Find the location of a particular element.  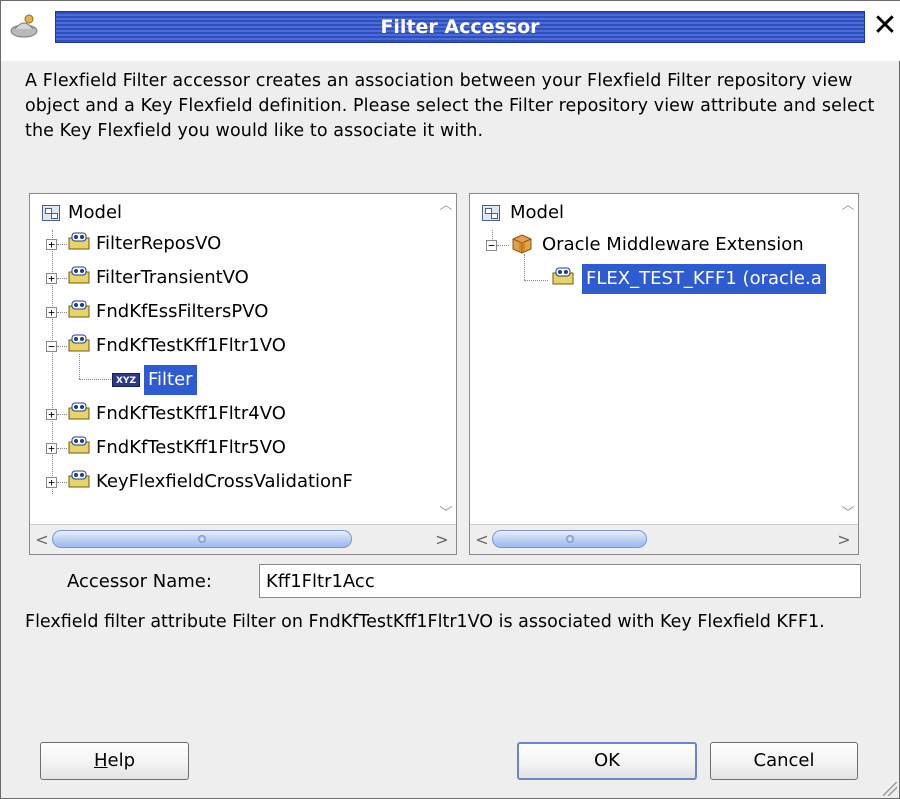

tree-item-label: Oracle Middleware Extension is located at coordinates (673, 244).